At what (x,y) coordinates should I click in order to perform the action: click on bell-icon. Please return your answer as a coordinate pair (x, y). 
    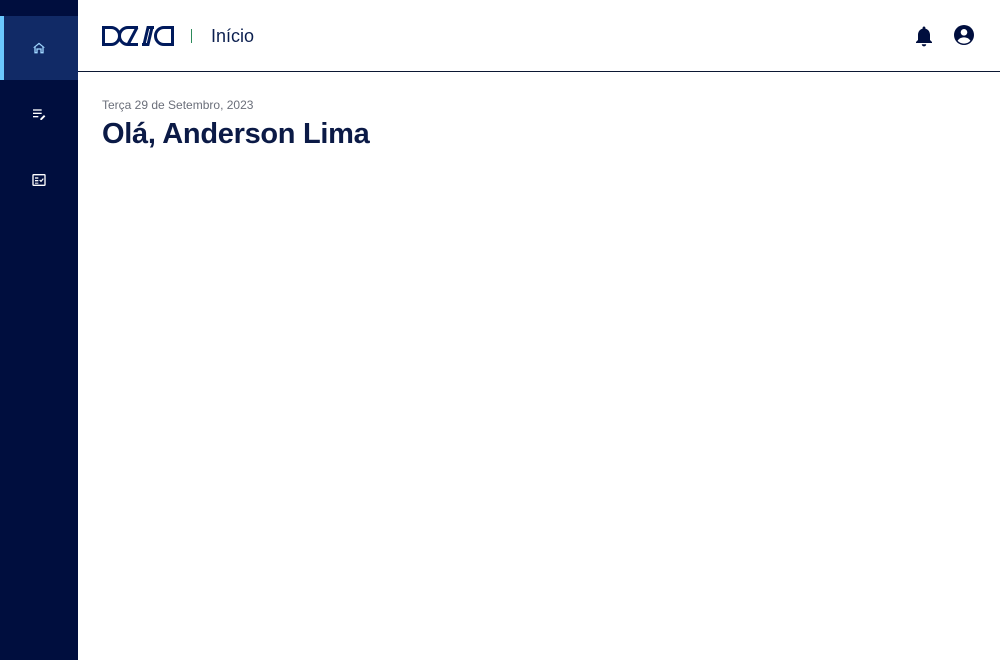
    Looking at the image, I should click on (924, 38).